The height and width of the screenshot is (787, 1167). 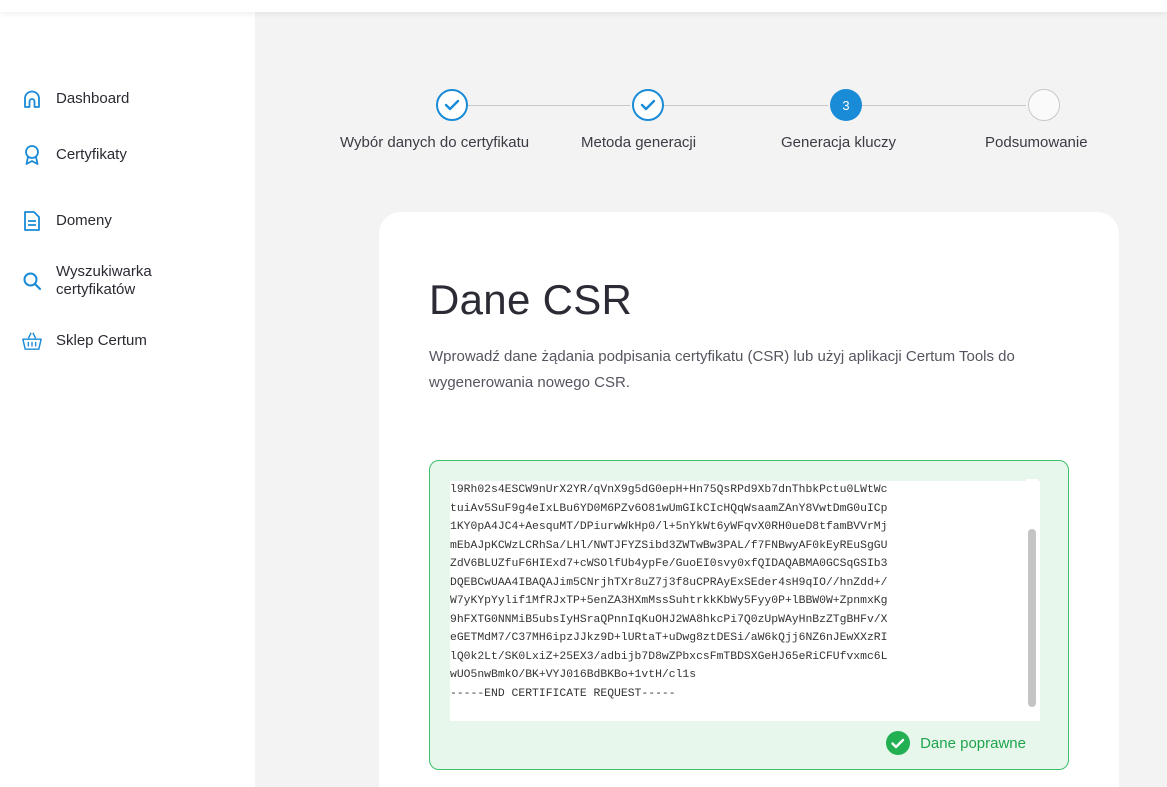 I want to click on step-3-active-indicator: 3, so click(x=846, y=105).